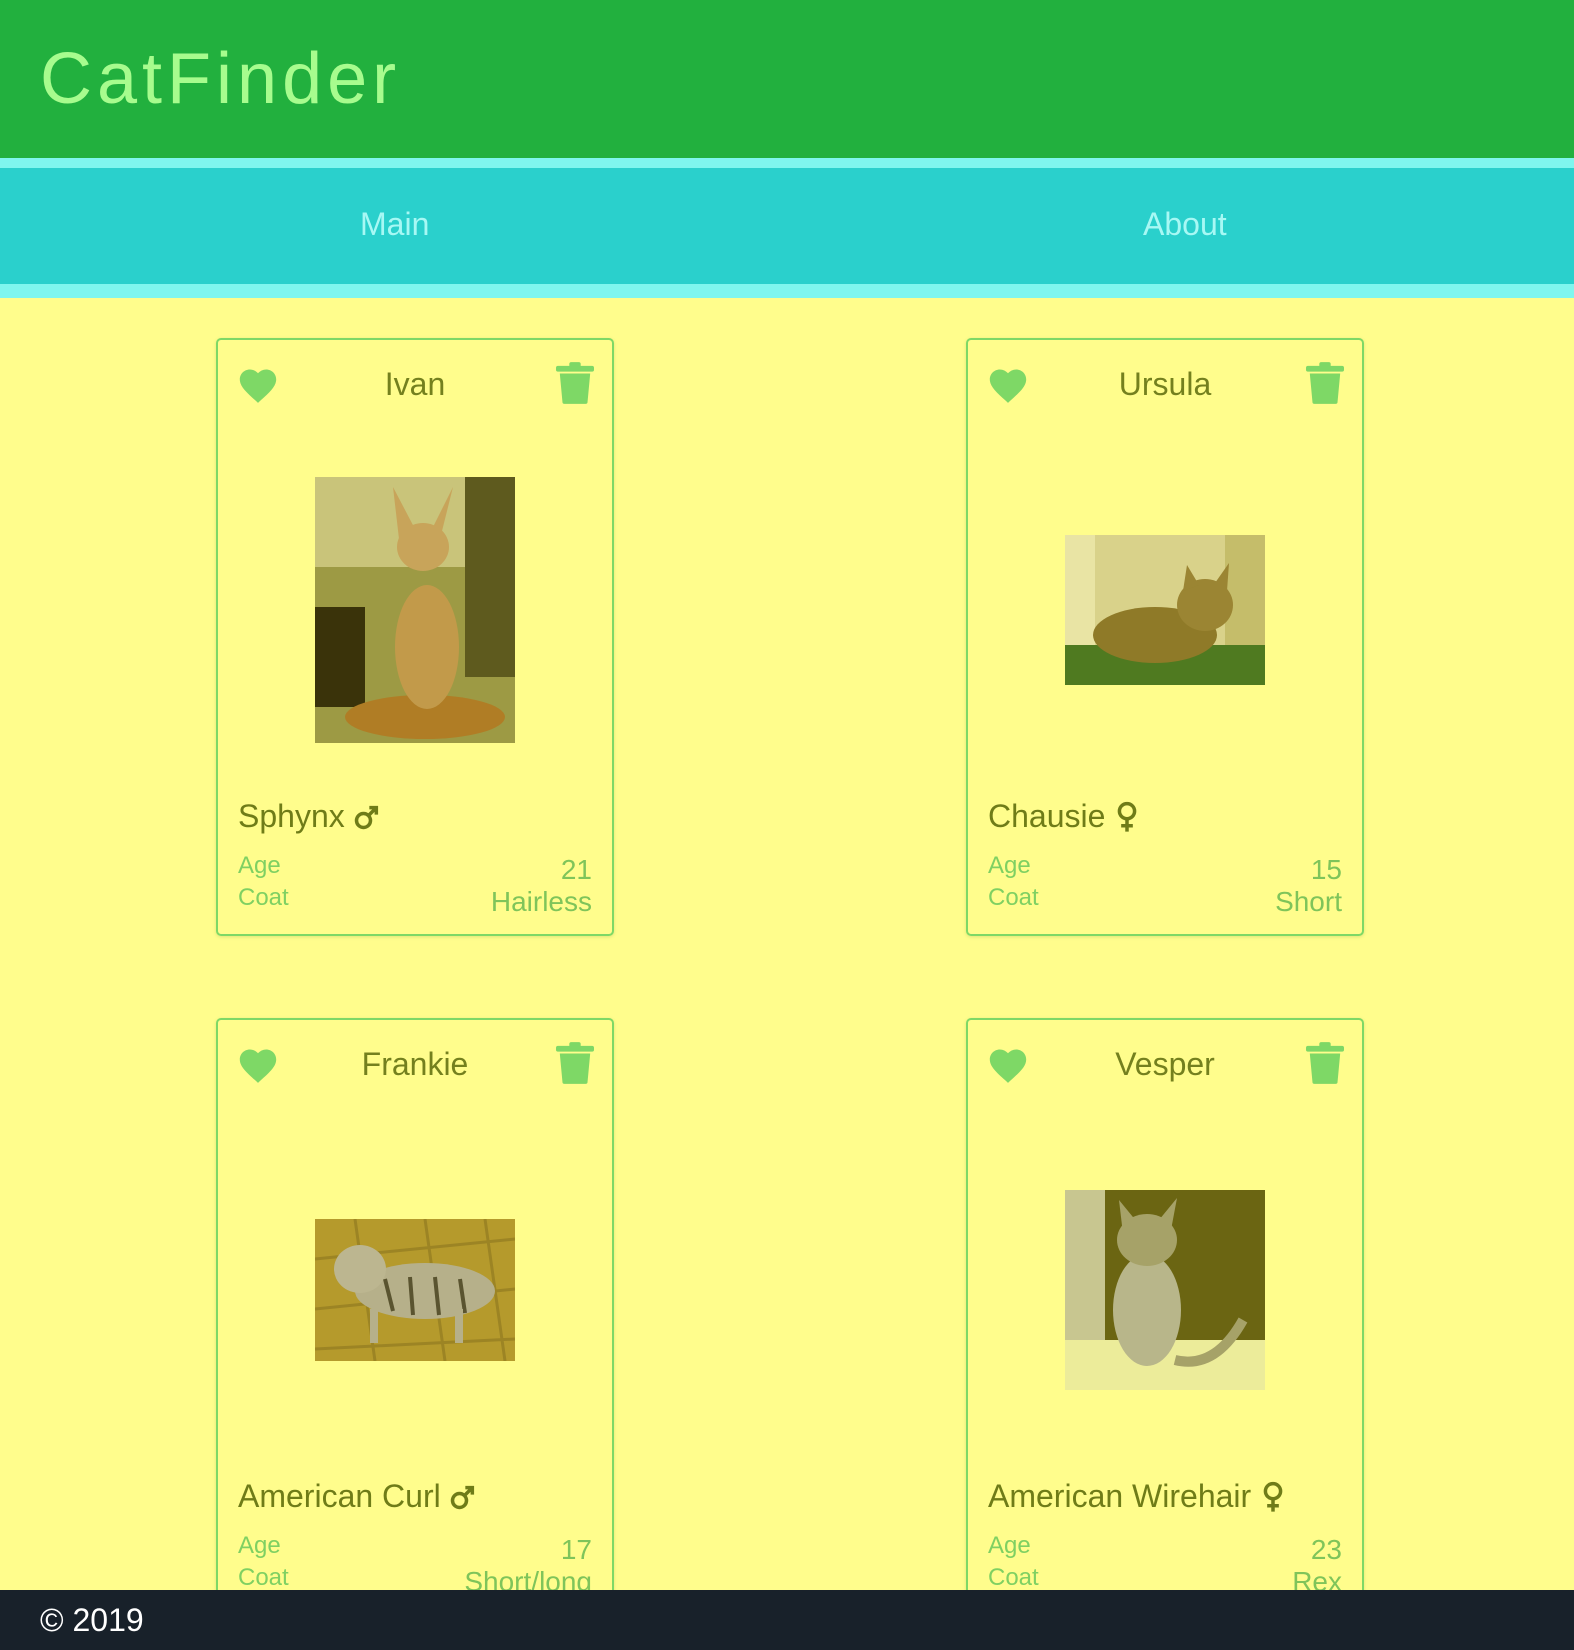 The height and width of the screenshot is (1650, 1574). I want to click on coat-value: Short, so click(1308, 901).